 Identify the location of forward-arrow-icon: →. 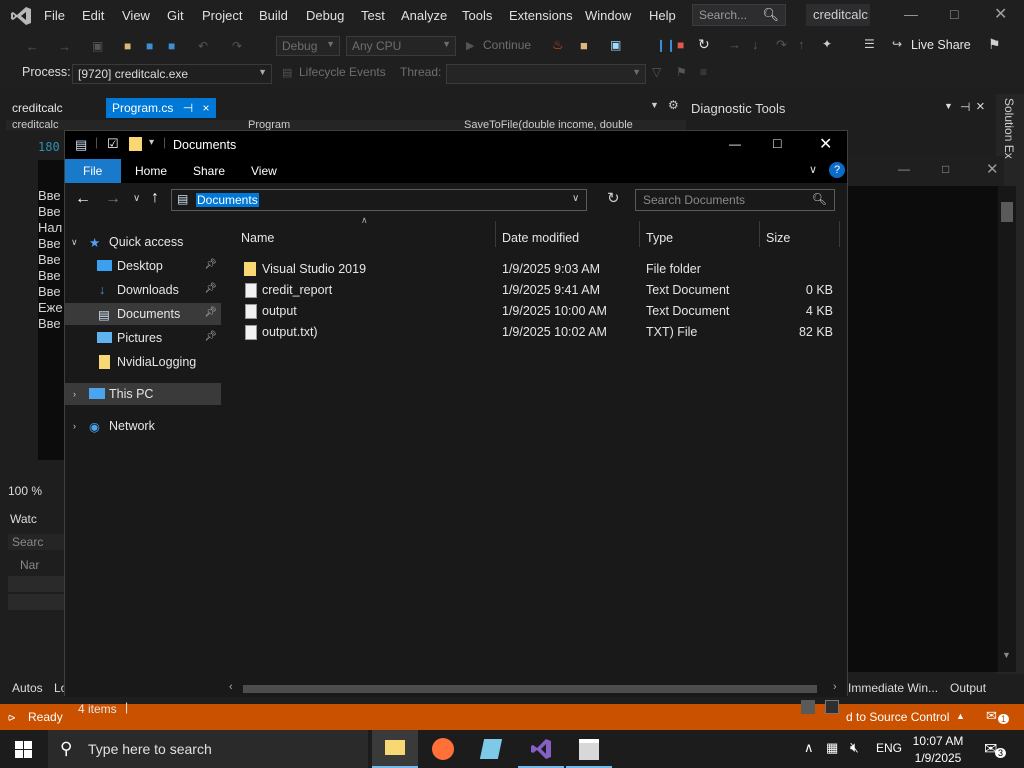
(113, 199).